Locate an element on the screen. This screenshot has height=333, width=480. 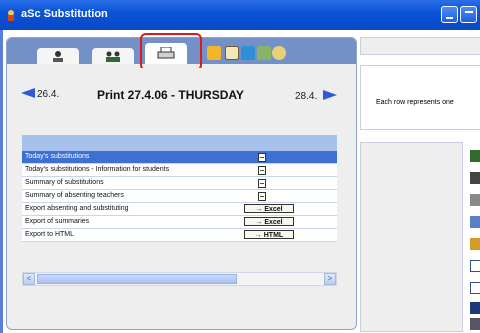
right-panel-top is located at coordinates (420, 46).